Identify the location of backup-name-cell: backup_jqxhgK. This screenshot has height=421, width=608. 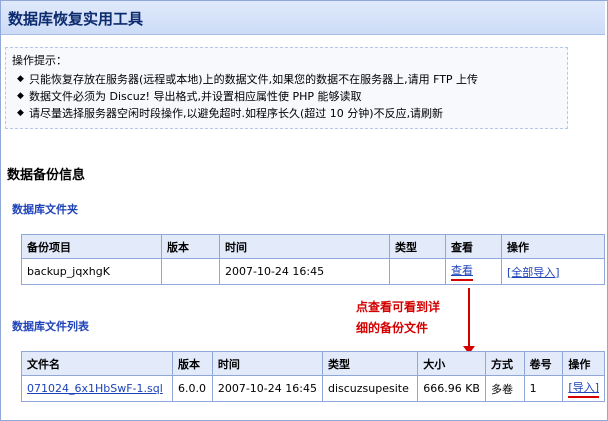
(91, 271).